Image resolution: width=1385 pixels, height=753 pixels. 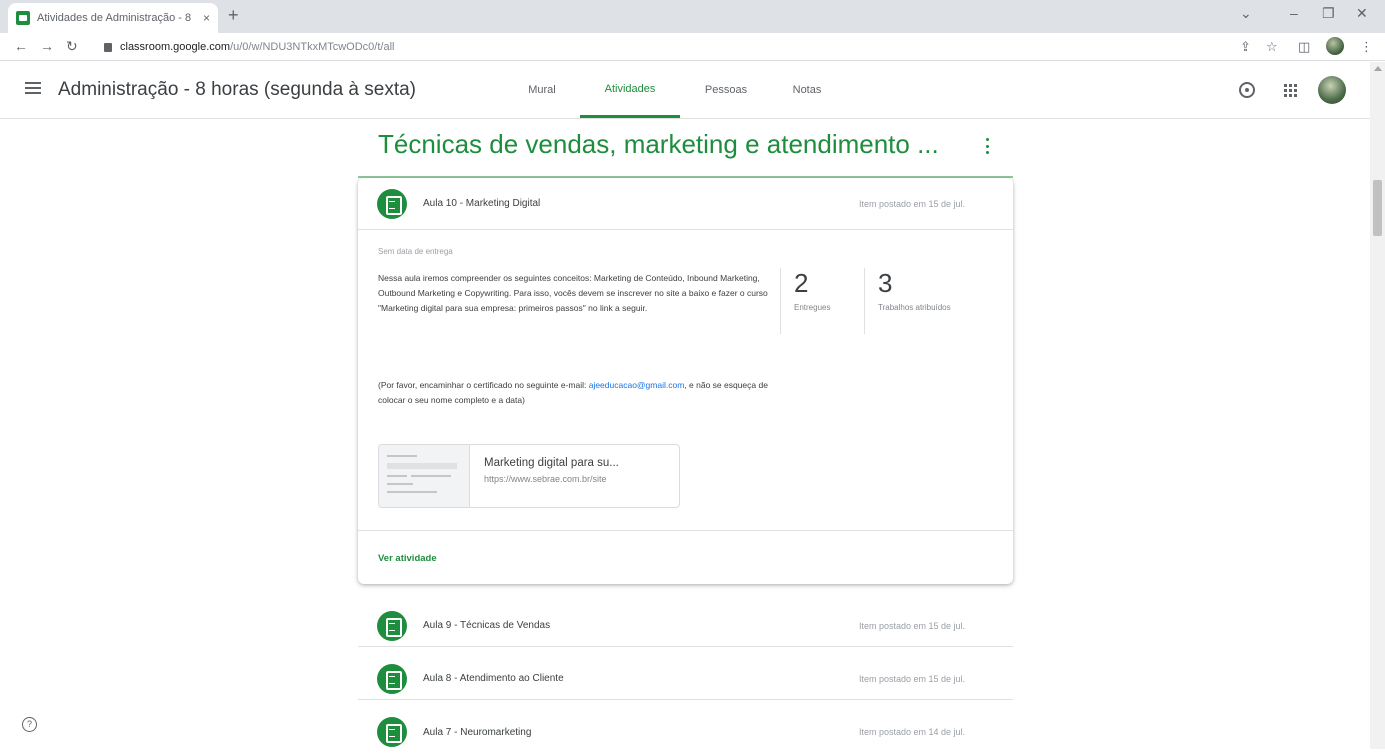 What do you see at coordinates (407, 558) in the screenshot?
I see `view-assignment-link: Ver atividade` at bounding box center [407, 558].